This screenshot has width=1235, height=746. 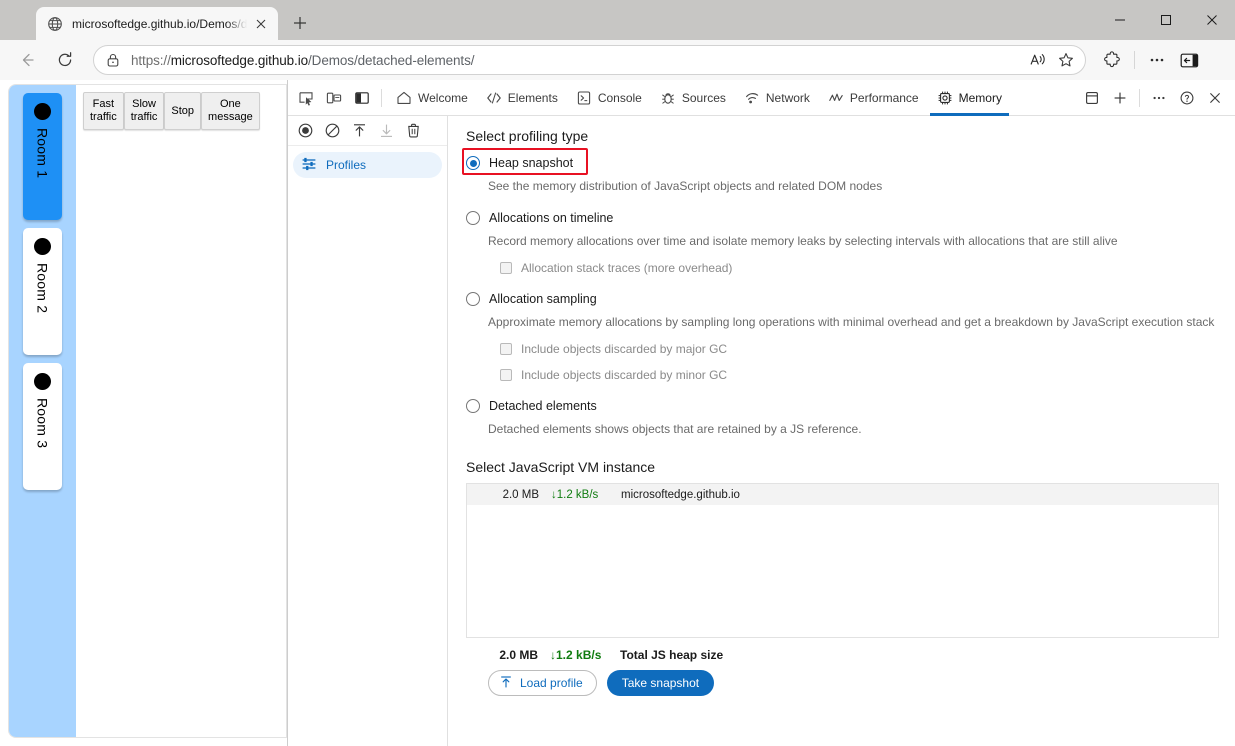 What do you see at coordinates (103, 111) in the screenshot?
I see `fast-traffic-button: Fast traffic` at bounding box center [103, 111].